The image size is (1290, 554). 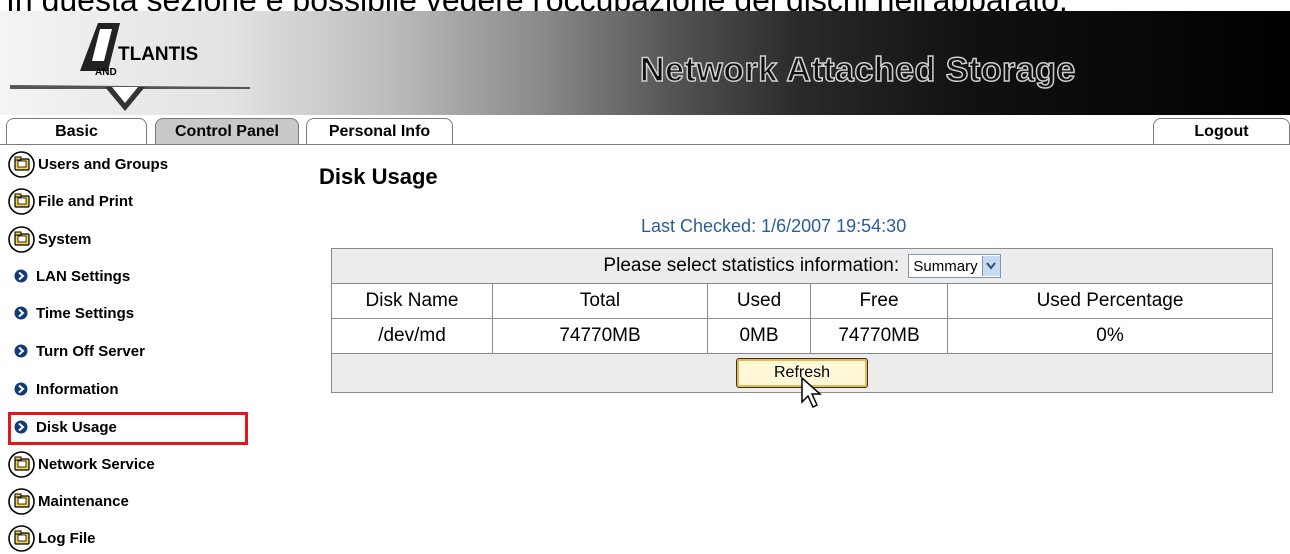 I want to click on sidebar-item-label: Log File, so click(x=67, y=538).